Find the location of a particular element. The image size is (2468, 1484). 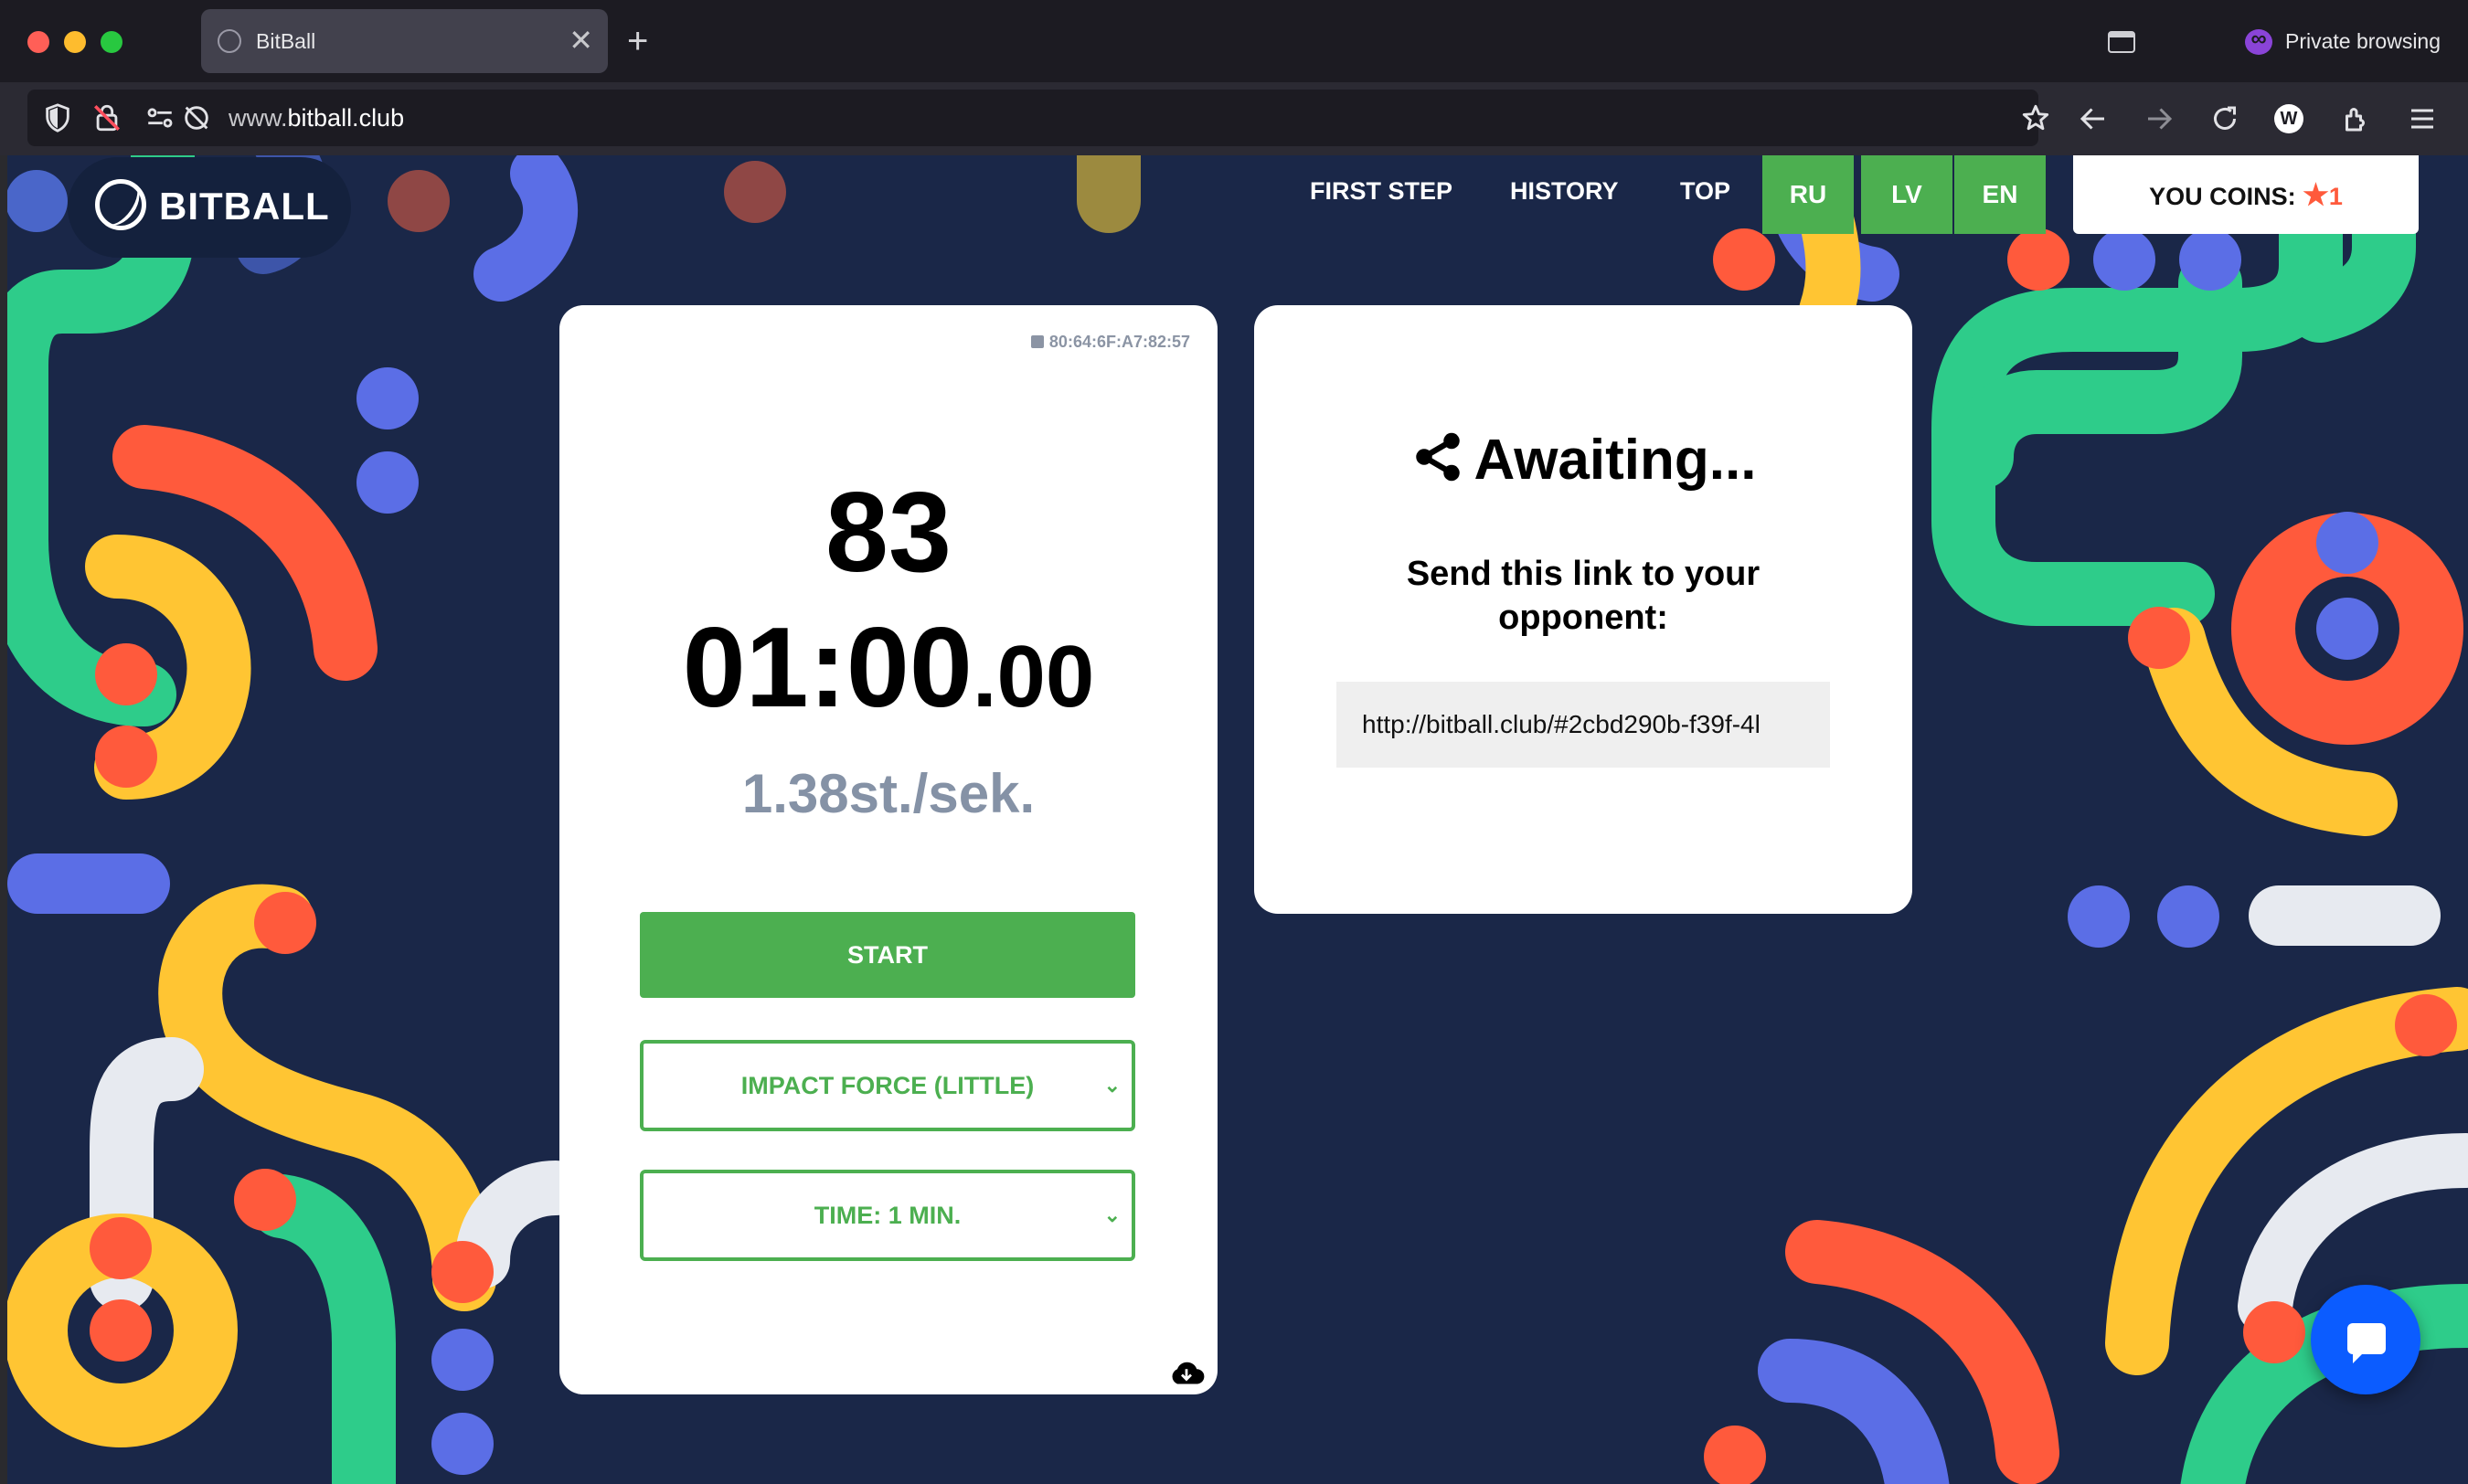

star-icon: ★ is located at coordinates (2316, 195).